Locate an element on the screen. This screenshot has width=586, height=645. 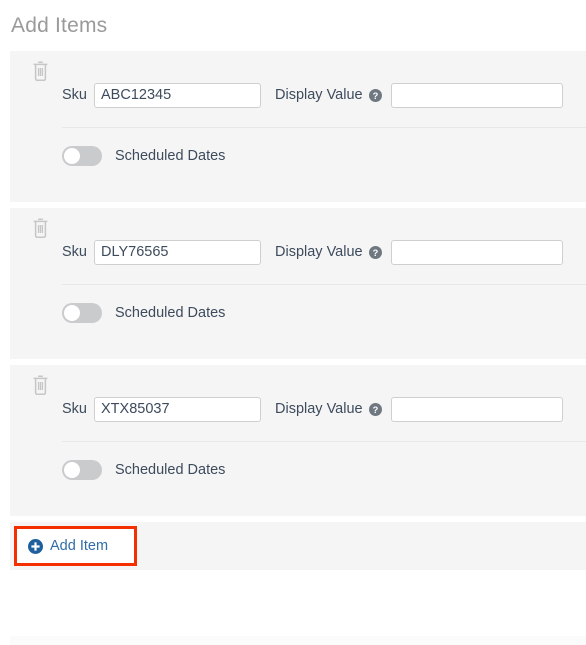
add-item-button: Add Item is located at coordinates (75, 546).